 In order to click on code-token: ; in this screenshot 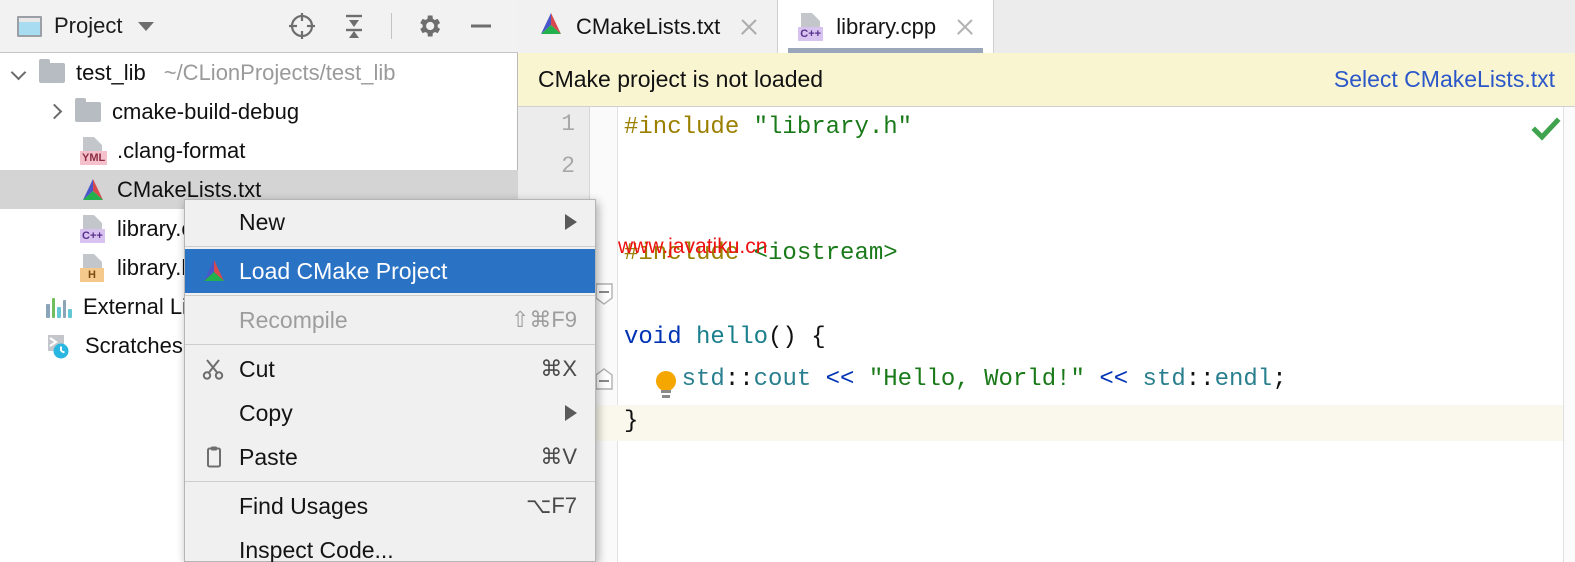, I will do `click(1279, 379)`.